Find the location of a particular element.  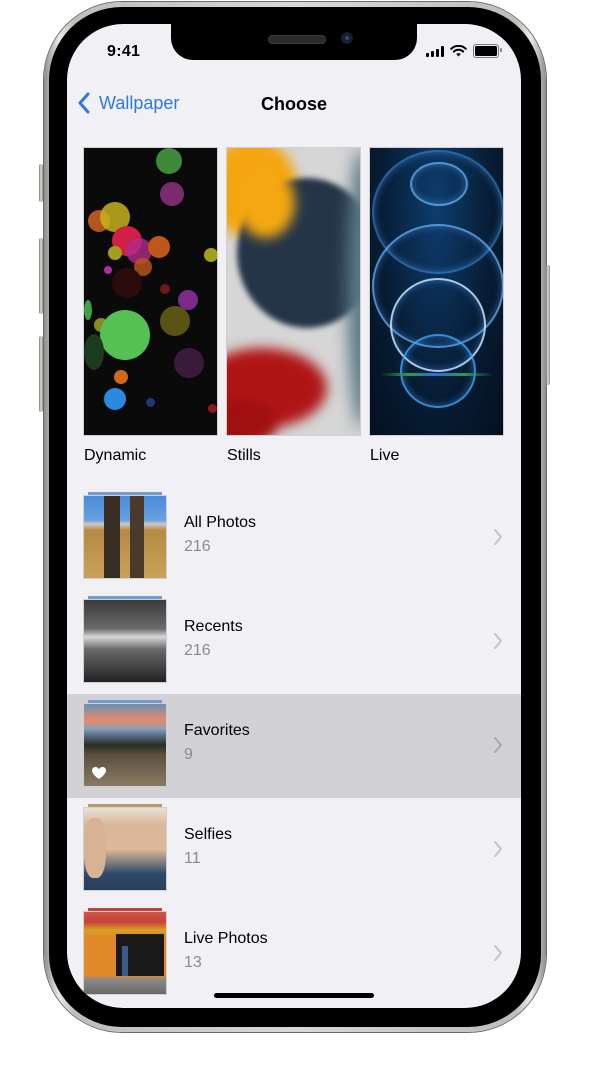

front-camera is located at coordinates (347, 38).